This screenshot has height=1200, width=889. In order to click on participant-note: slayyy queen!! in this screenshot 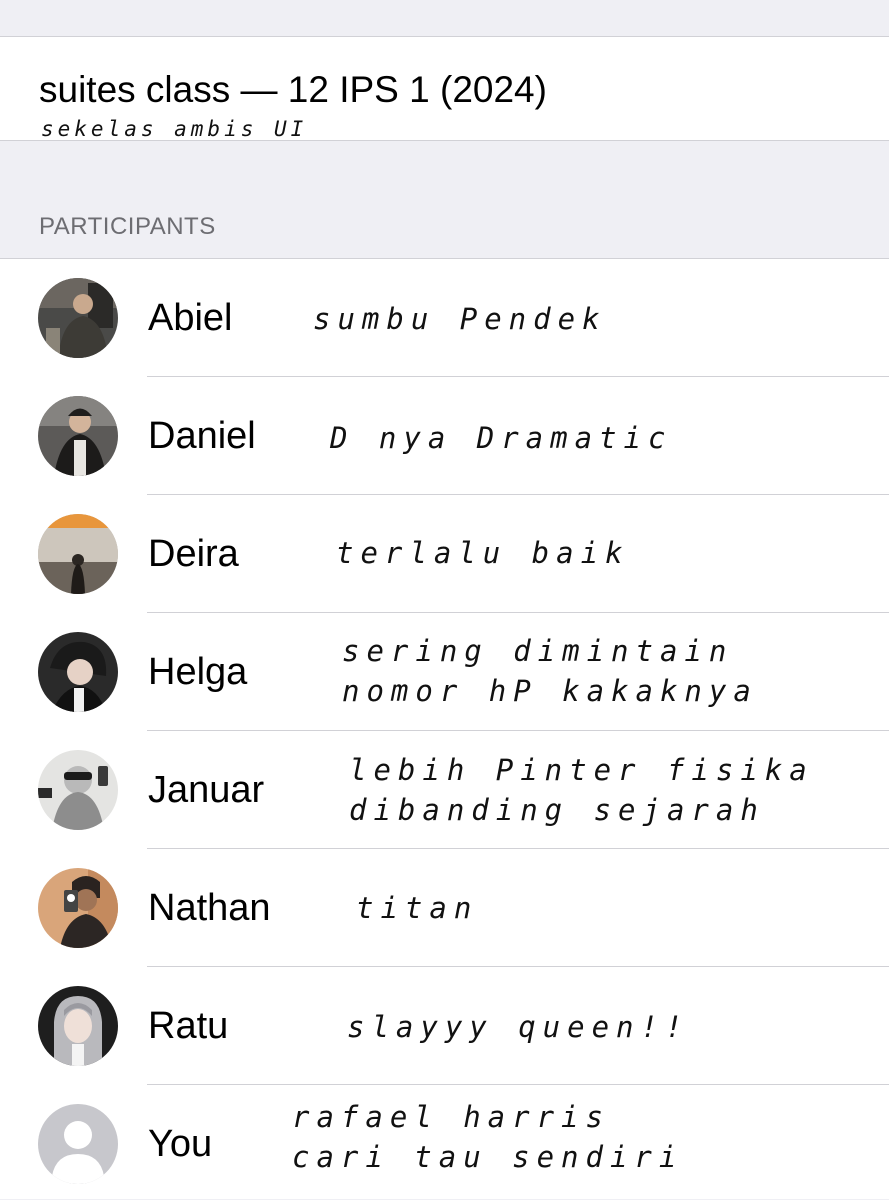, I will do `click(518, 1027)`.